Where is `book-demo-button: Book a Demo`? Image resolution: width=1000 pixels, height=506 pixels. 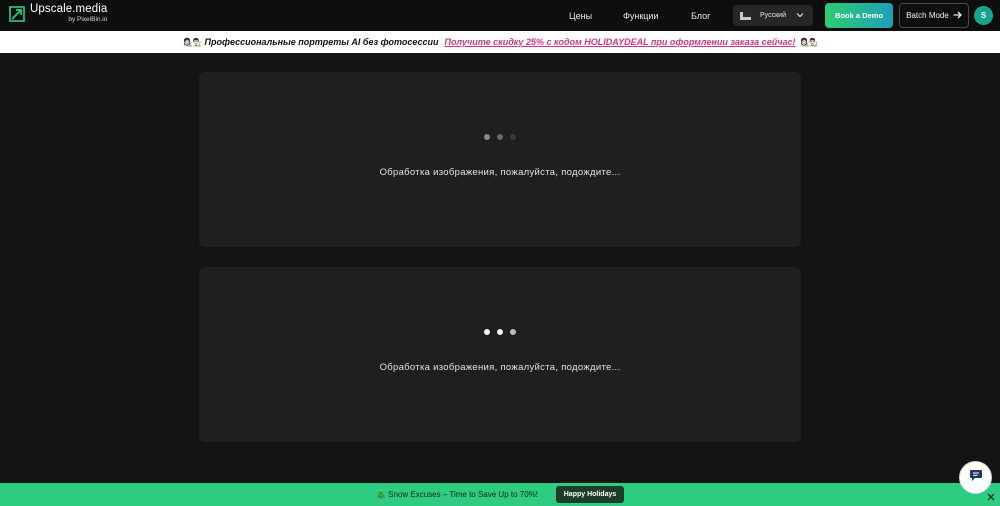
book-demo-button: Book a Demo is located at coordinates (859, 15).